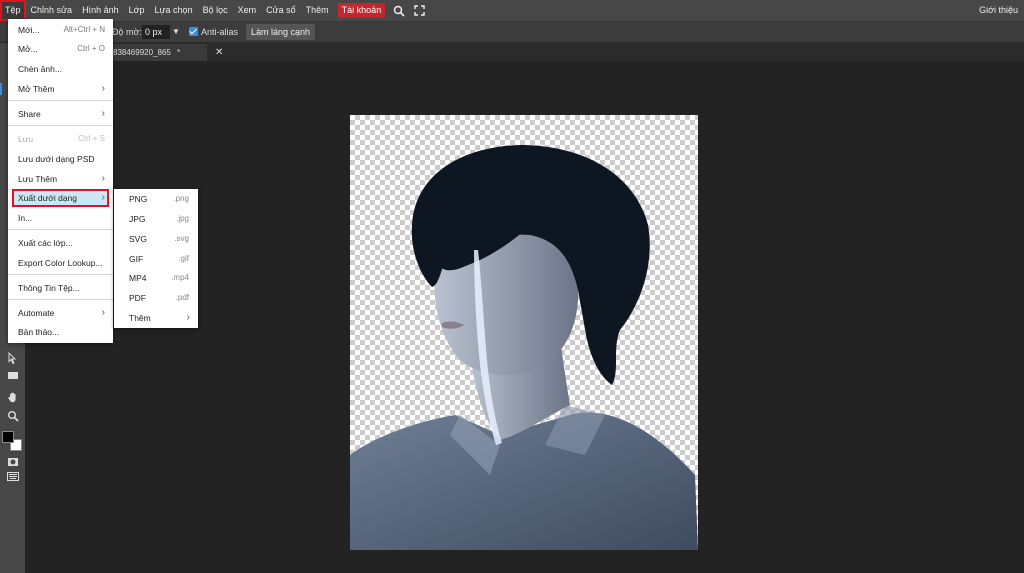  I want to click on export-gif-ext: .gif, so click(183, 258).